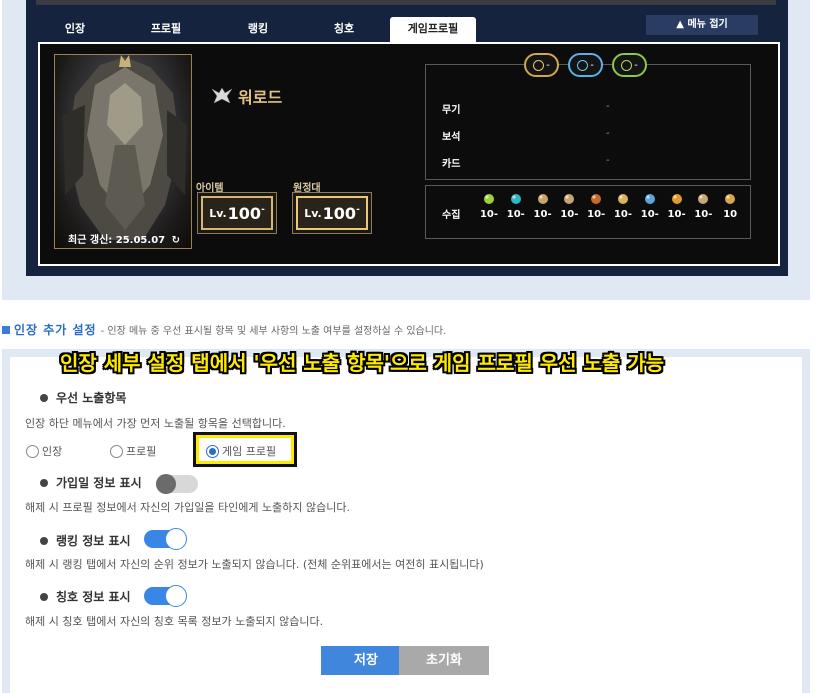 Image resolution: width=820 pixels, height=693 pixels. I want to click on warlord-figure-icon, so click(125, 147).